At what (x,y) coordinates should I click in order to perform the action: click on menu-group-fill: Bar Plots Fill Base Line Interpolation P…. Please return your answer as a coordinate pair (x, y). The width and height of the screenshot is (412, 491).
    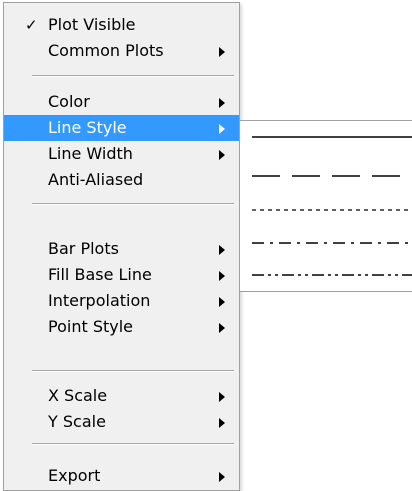
    Looking at the image, I should click on (121, 288).